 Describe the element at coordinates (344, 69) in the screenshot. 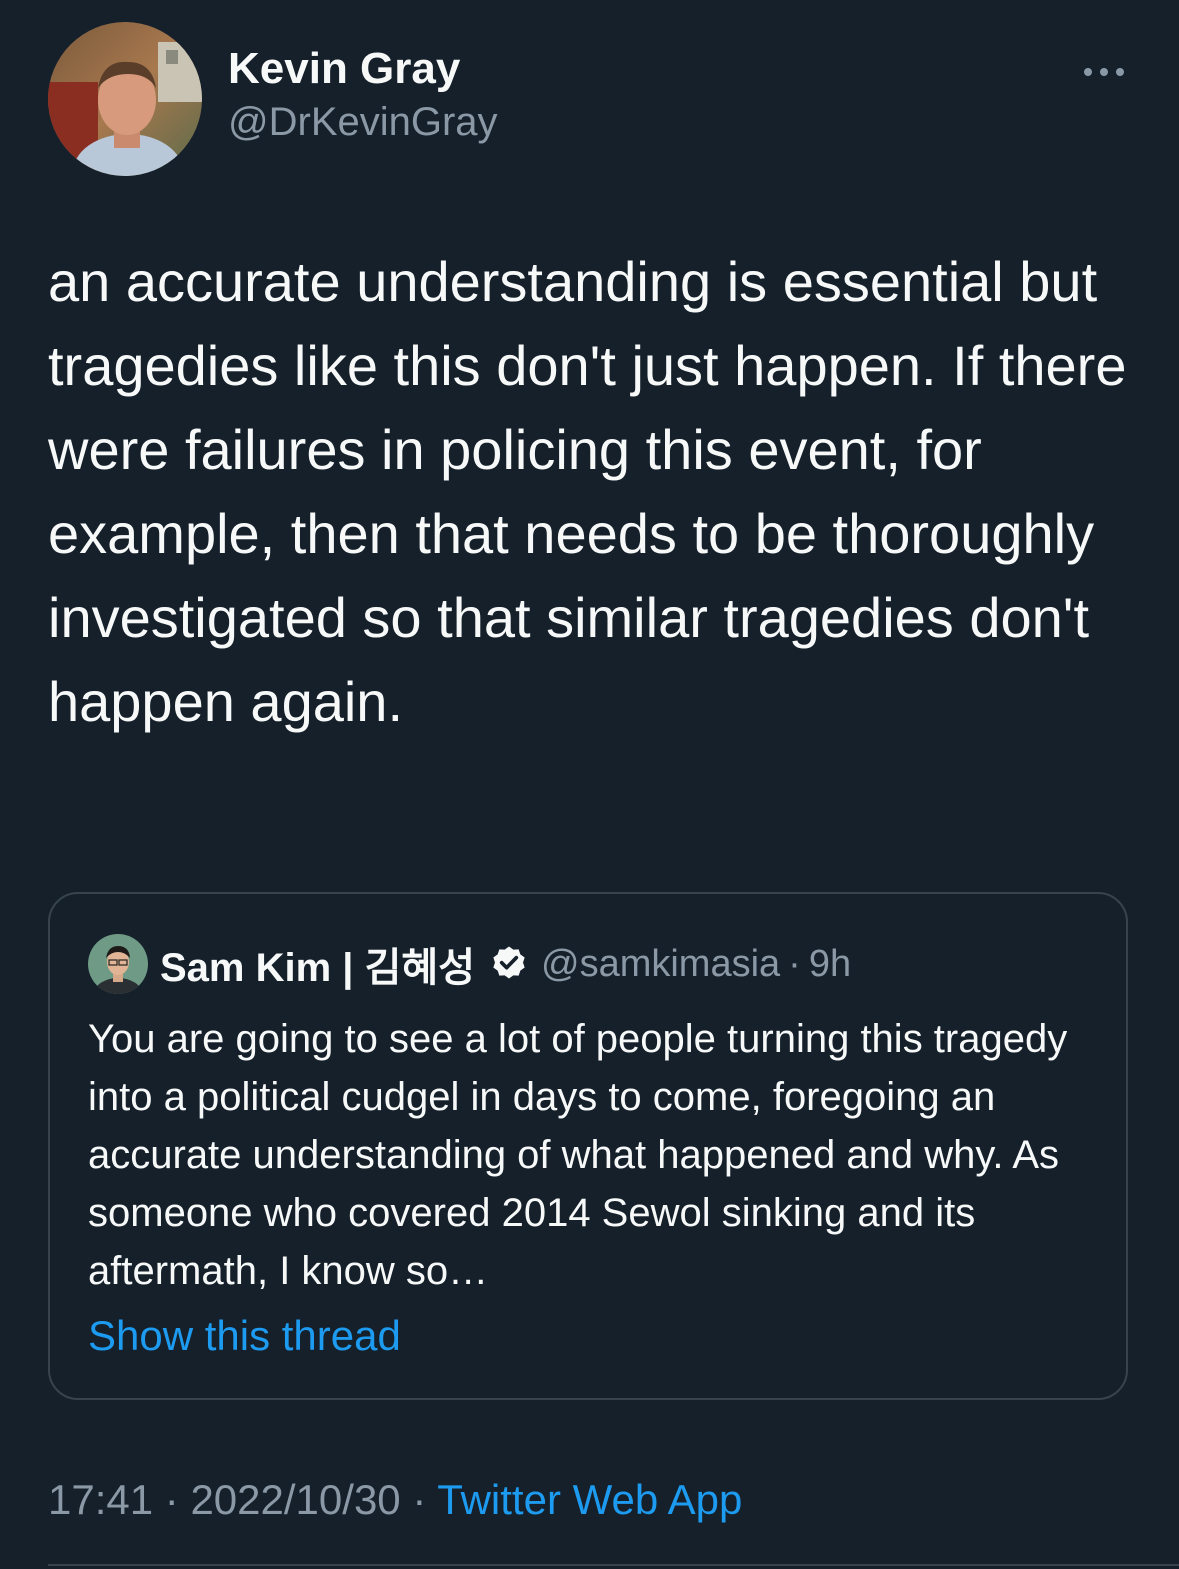

I see `author-name: Kevin Gray` at that location.